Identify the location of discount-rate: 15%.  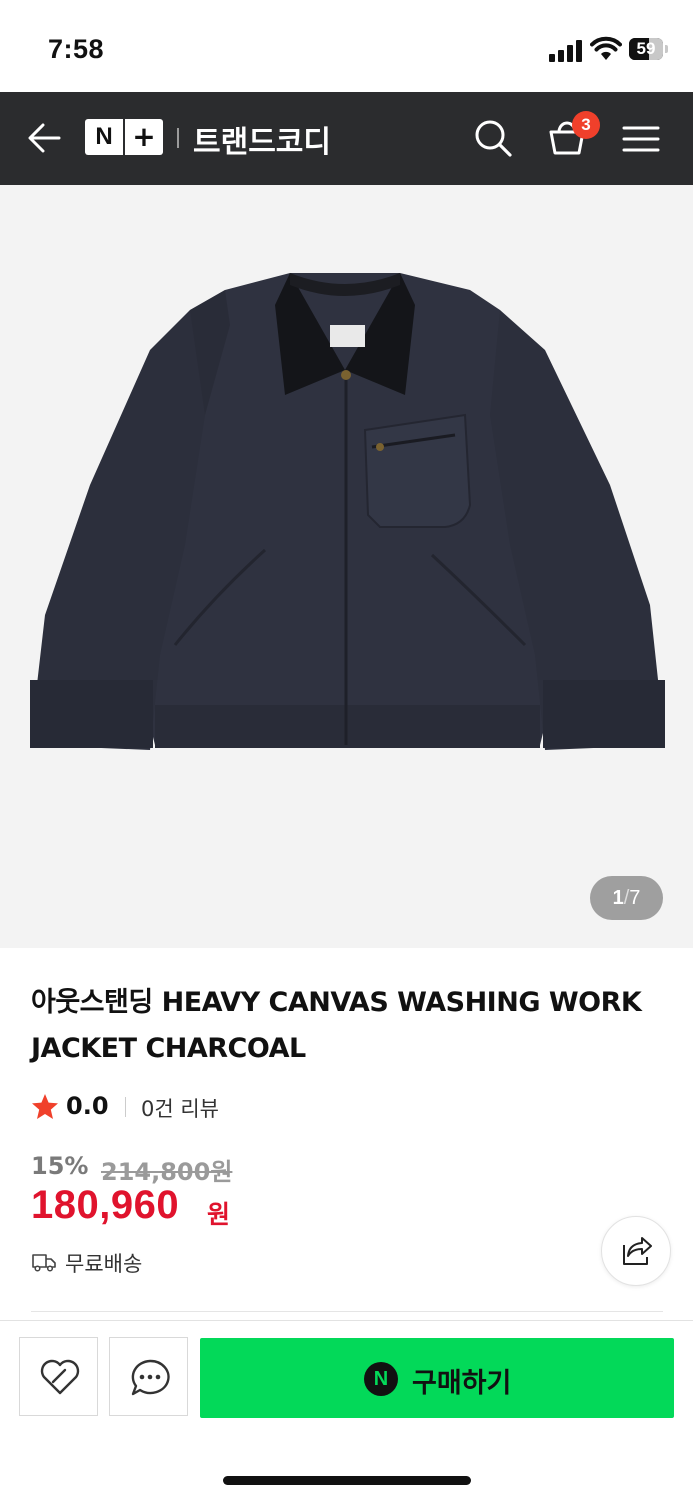
(60, 1166).